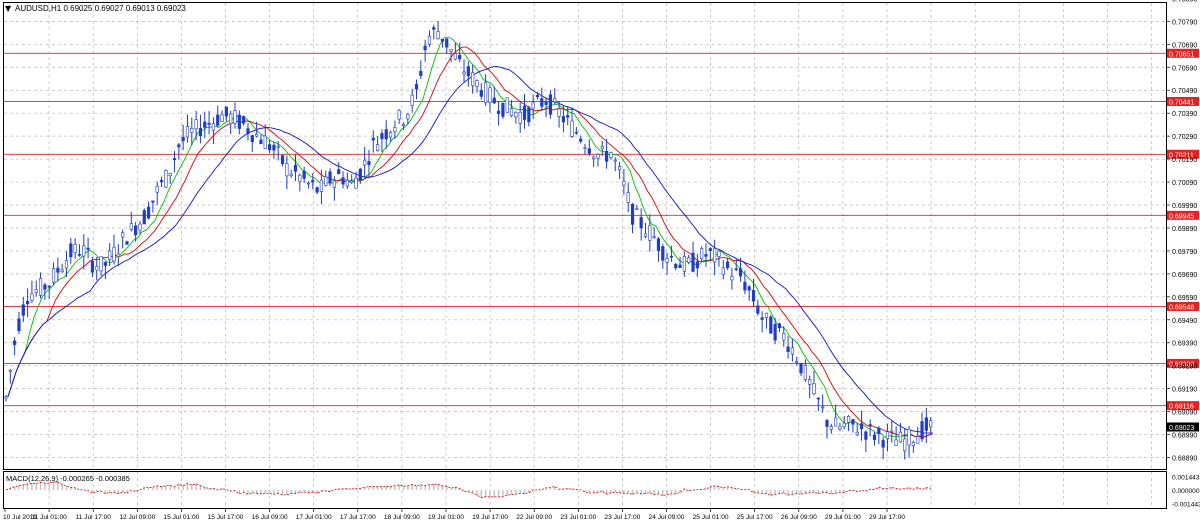  What do you see at coordinates (1186, 491) in the screenshot?
I see `macd-tick-label: 0.000000` at bounding box center [1186, 491].